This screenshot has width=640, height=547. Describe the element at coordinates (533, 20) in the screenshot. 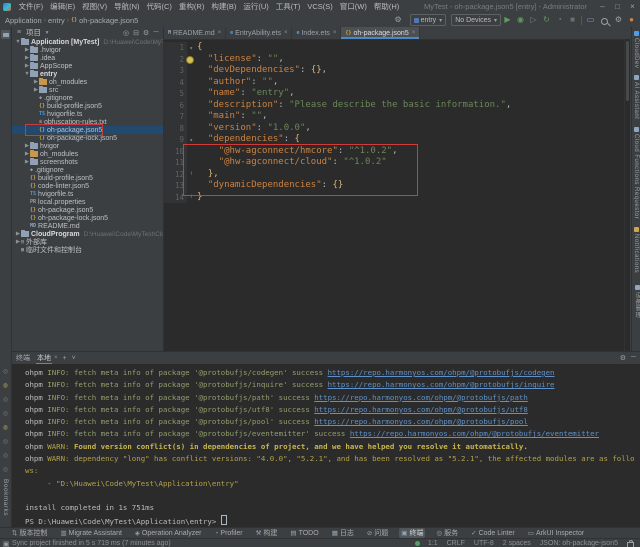

I see `attach-debugger-icon: ▷` at that location.